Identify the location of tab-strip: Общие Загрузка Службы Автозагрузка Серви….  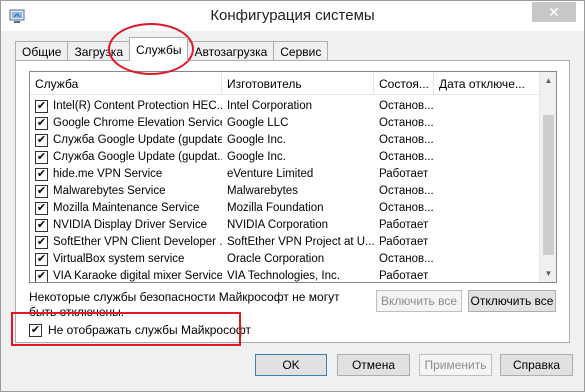
(172, 49).